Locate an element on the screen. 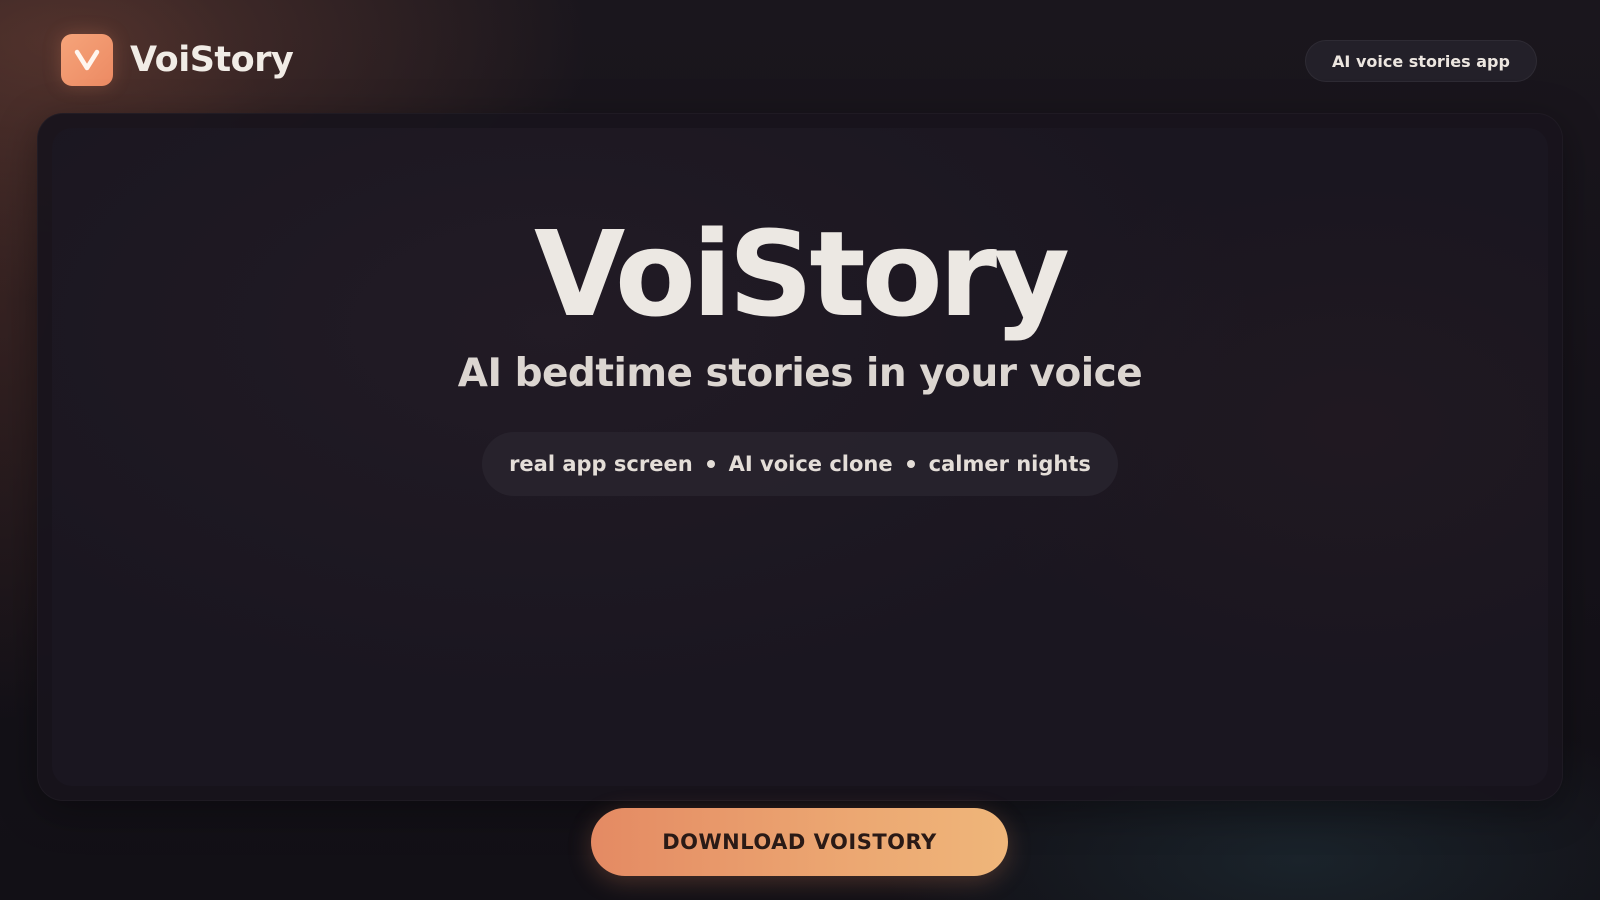  brand-logo: VoiStory is located at coordinates (177, 60).